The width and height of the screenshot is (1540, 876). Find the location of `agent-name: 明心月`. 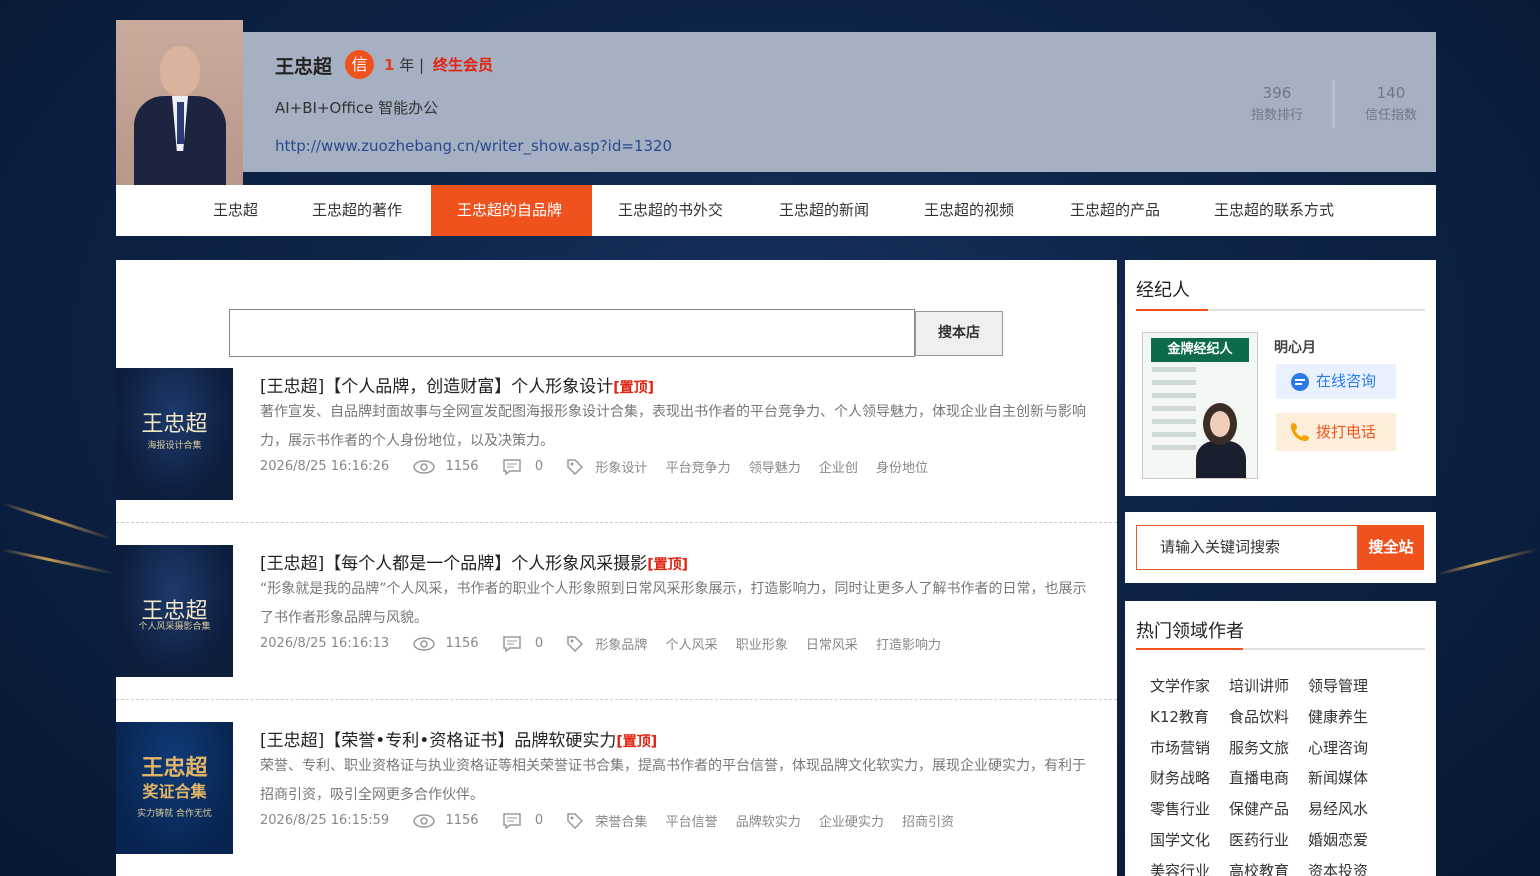

agent-name: 明心月 is located at coordinates (1295, 348).